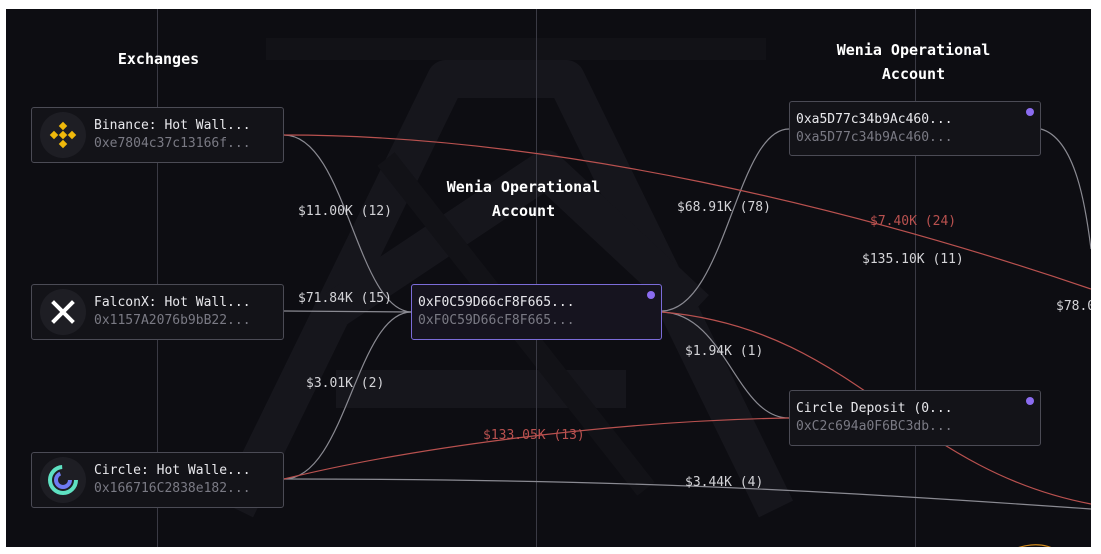 The height and width of the screenshot is (554, 1101). What do you see at coordinates (724, 207) in the screenshot?
I see `edge-label-wenia-operational: $68.91K (78)` at bounding box center [724, 207].